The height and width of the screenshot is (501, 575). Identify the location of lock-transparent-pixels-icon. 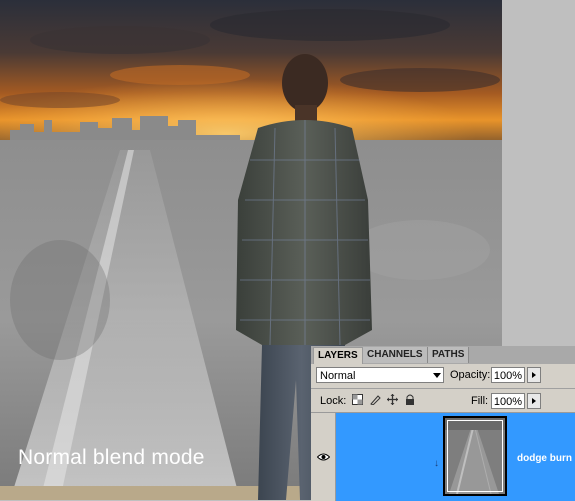
(357, 400).